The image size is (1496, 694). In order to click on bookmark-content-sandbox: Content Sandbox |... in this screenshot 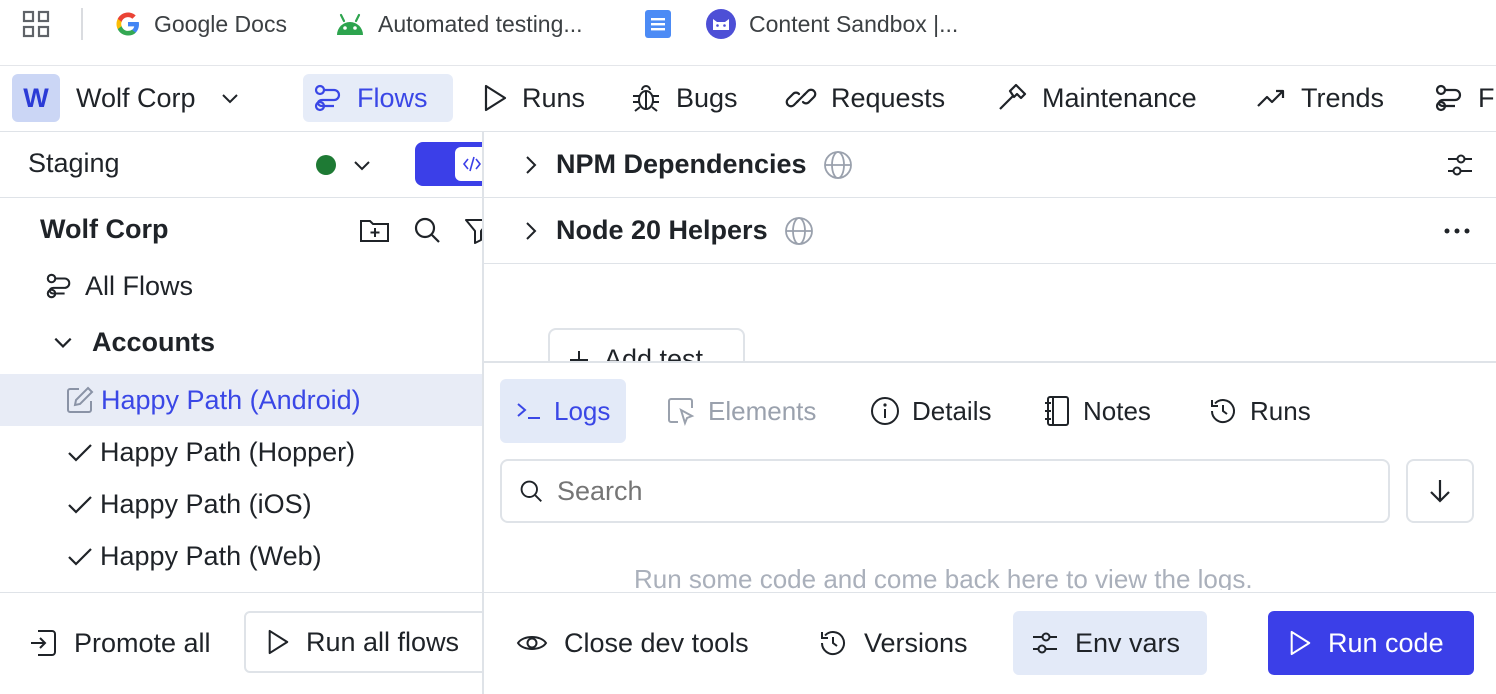, I will do `click(831, 24)`.